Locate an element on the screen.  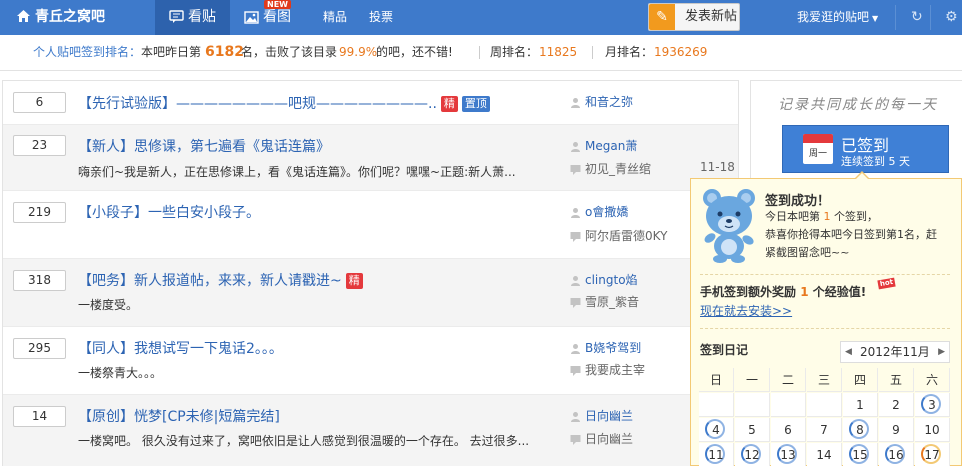
calendar-day: 5 is located at coordinates (752, 430).